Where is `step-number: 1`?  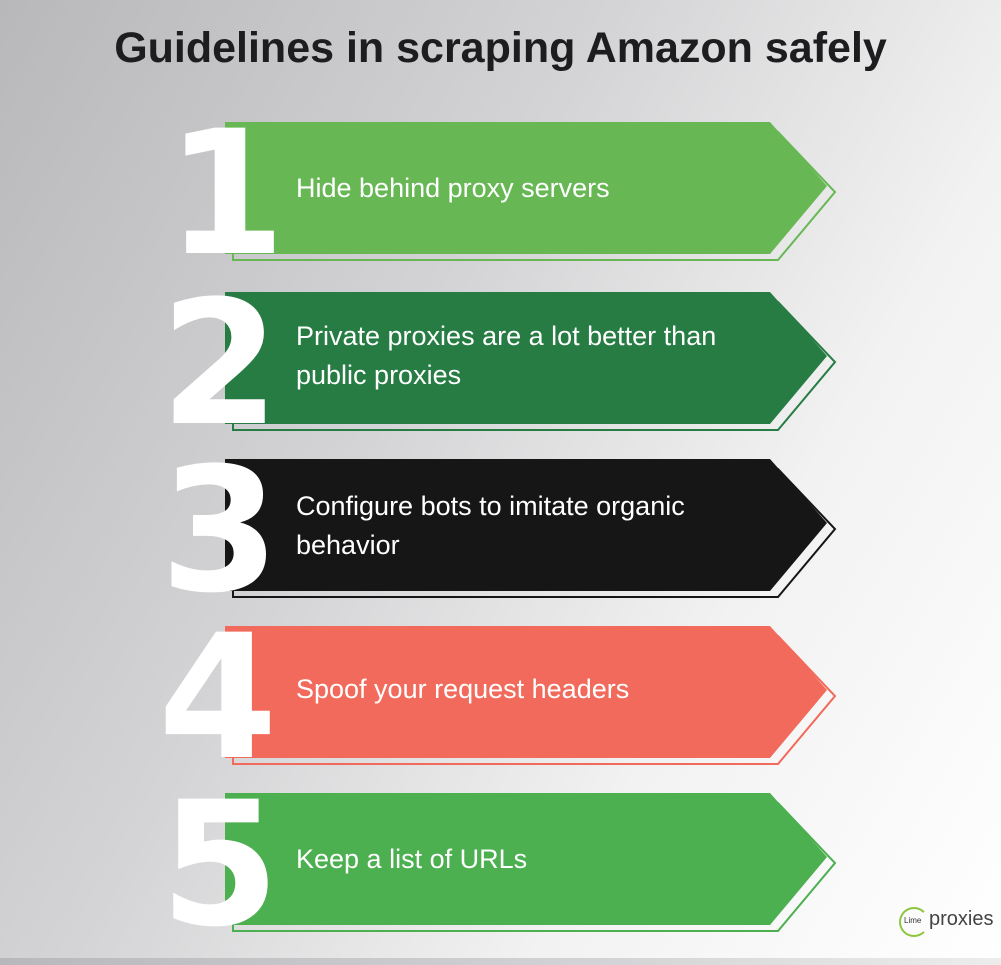 step-number: 1 is located at coordinates (226, 193).